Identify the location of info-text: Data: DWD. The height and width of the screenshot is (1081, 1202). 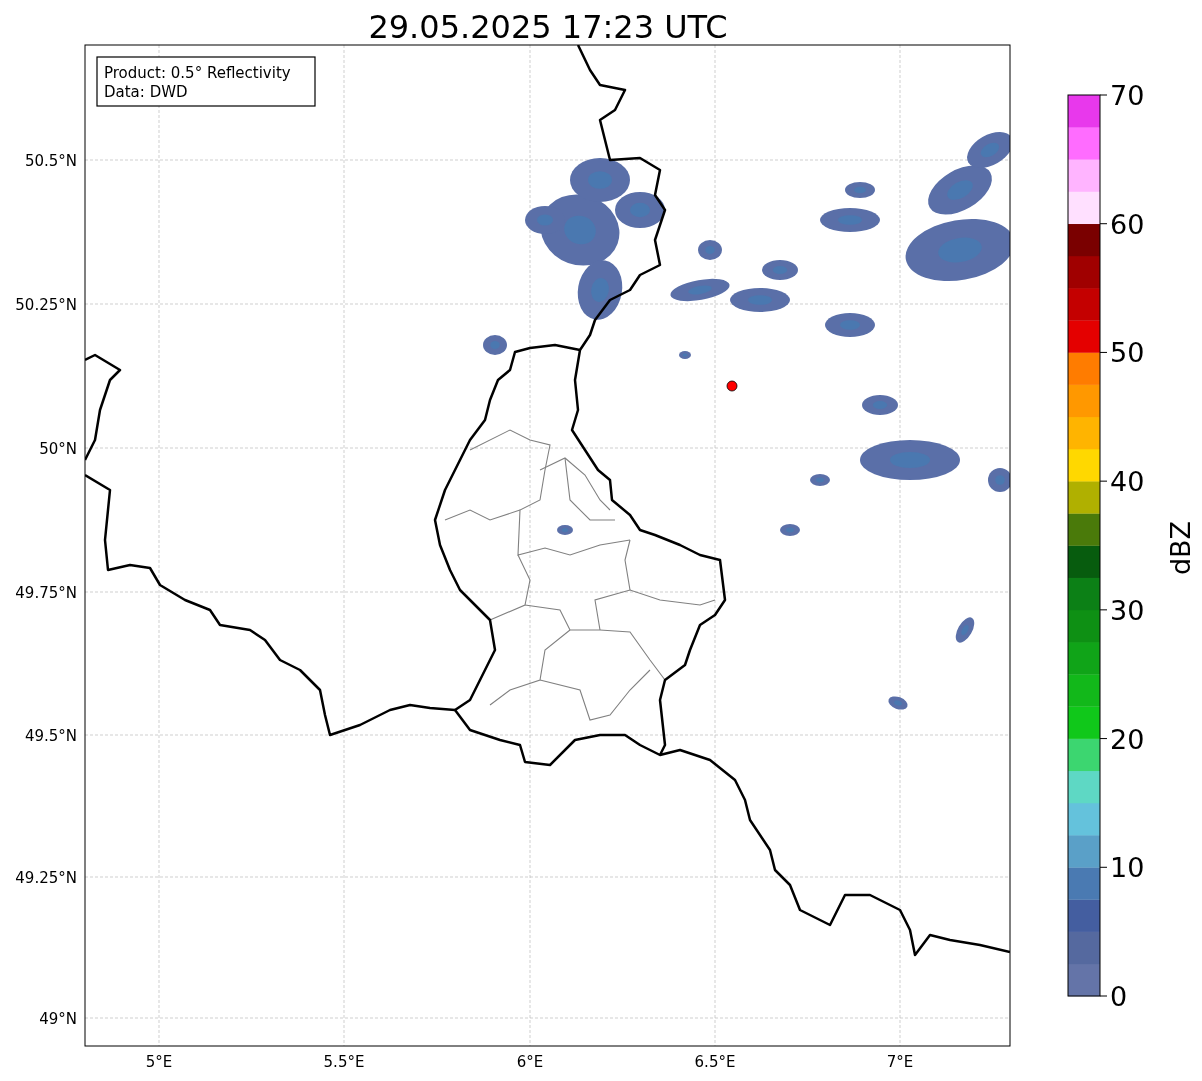
(146, 92).